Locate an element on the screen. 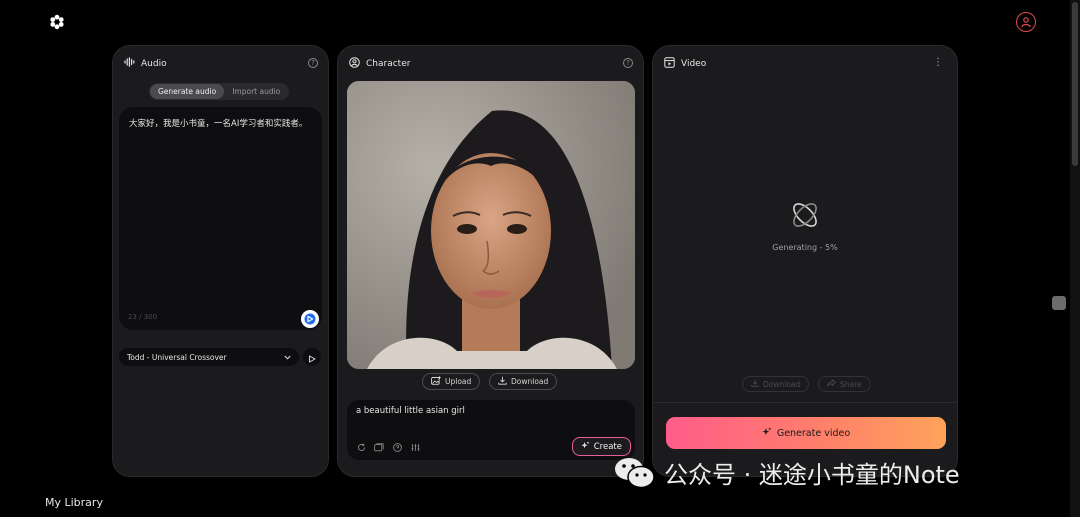 This screenshot has height=517, width=1080. generation-status: Generating - 5% is located at coordinates (805, 247).